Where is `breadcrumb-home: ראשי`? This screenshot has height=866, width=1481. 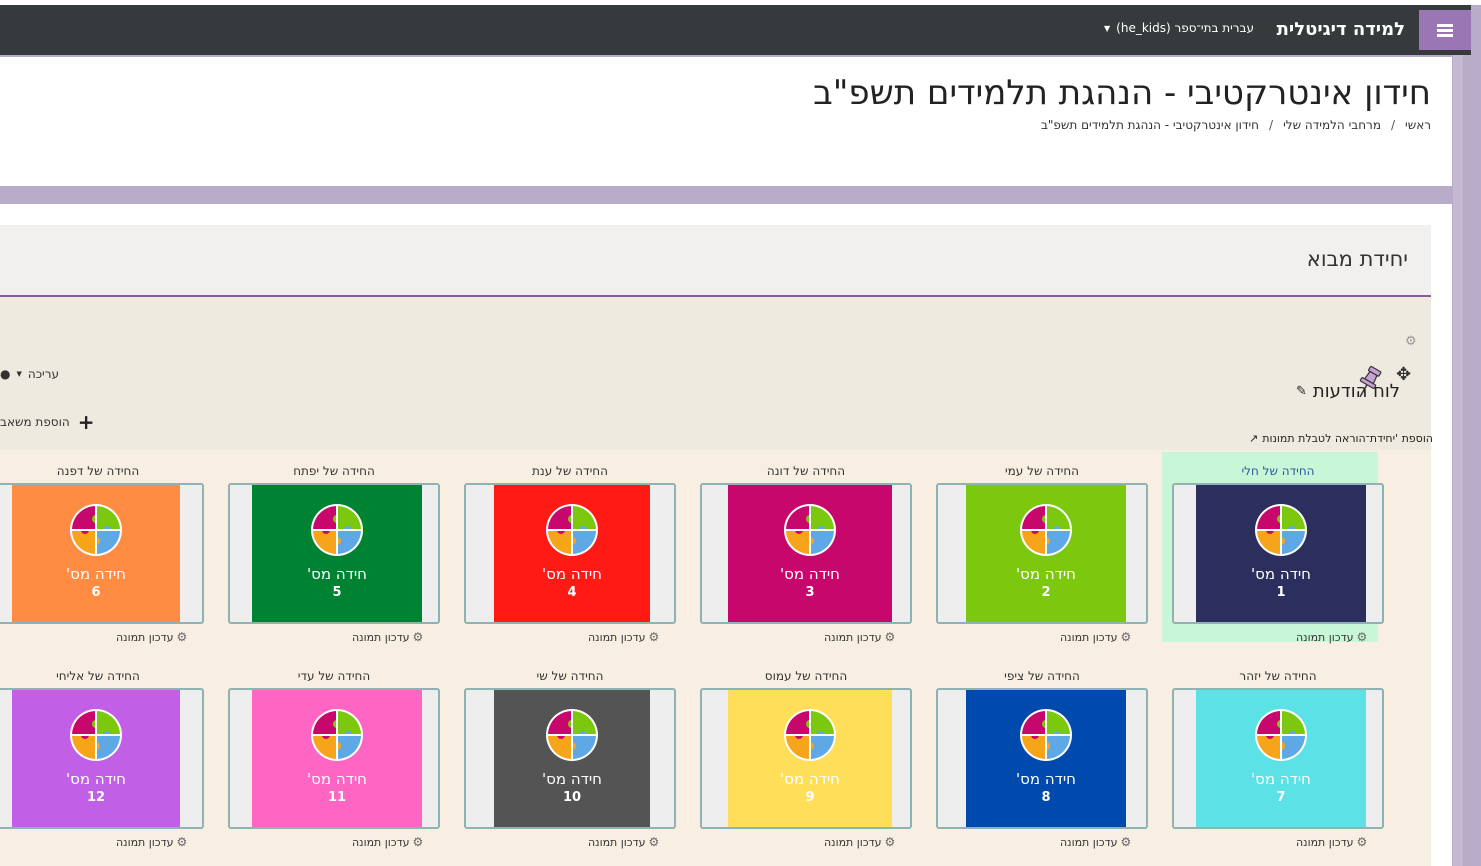 breadcrumb-home: ראשי is located at coordinates (1418, 125).